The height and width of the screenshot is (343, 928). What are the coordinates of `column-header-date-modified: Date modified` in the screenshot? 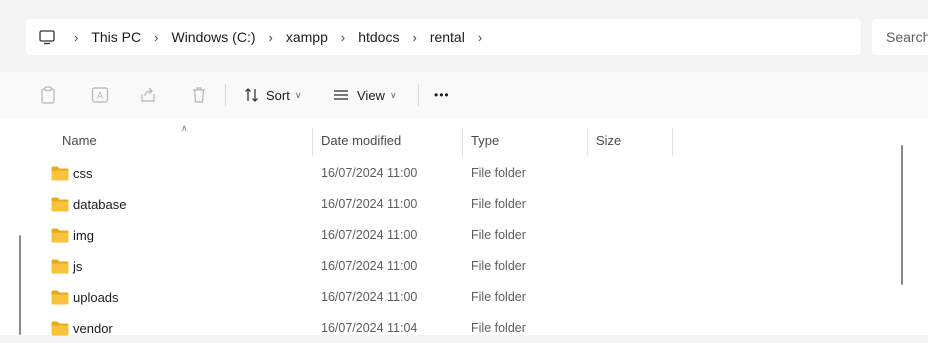 It's located at (361, 140).